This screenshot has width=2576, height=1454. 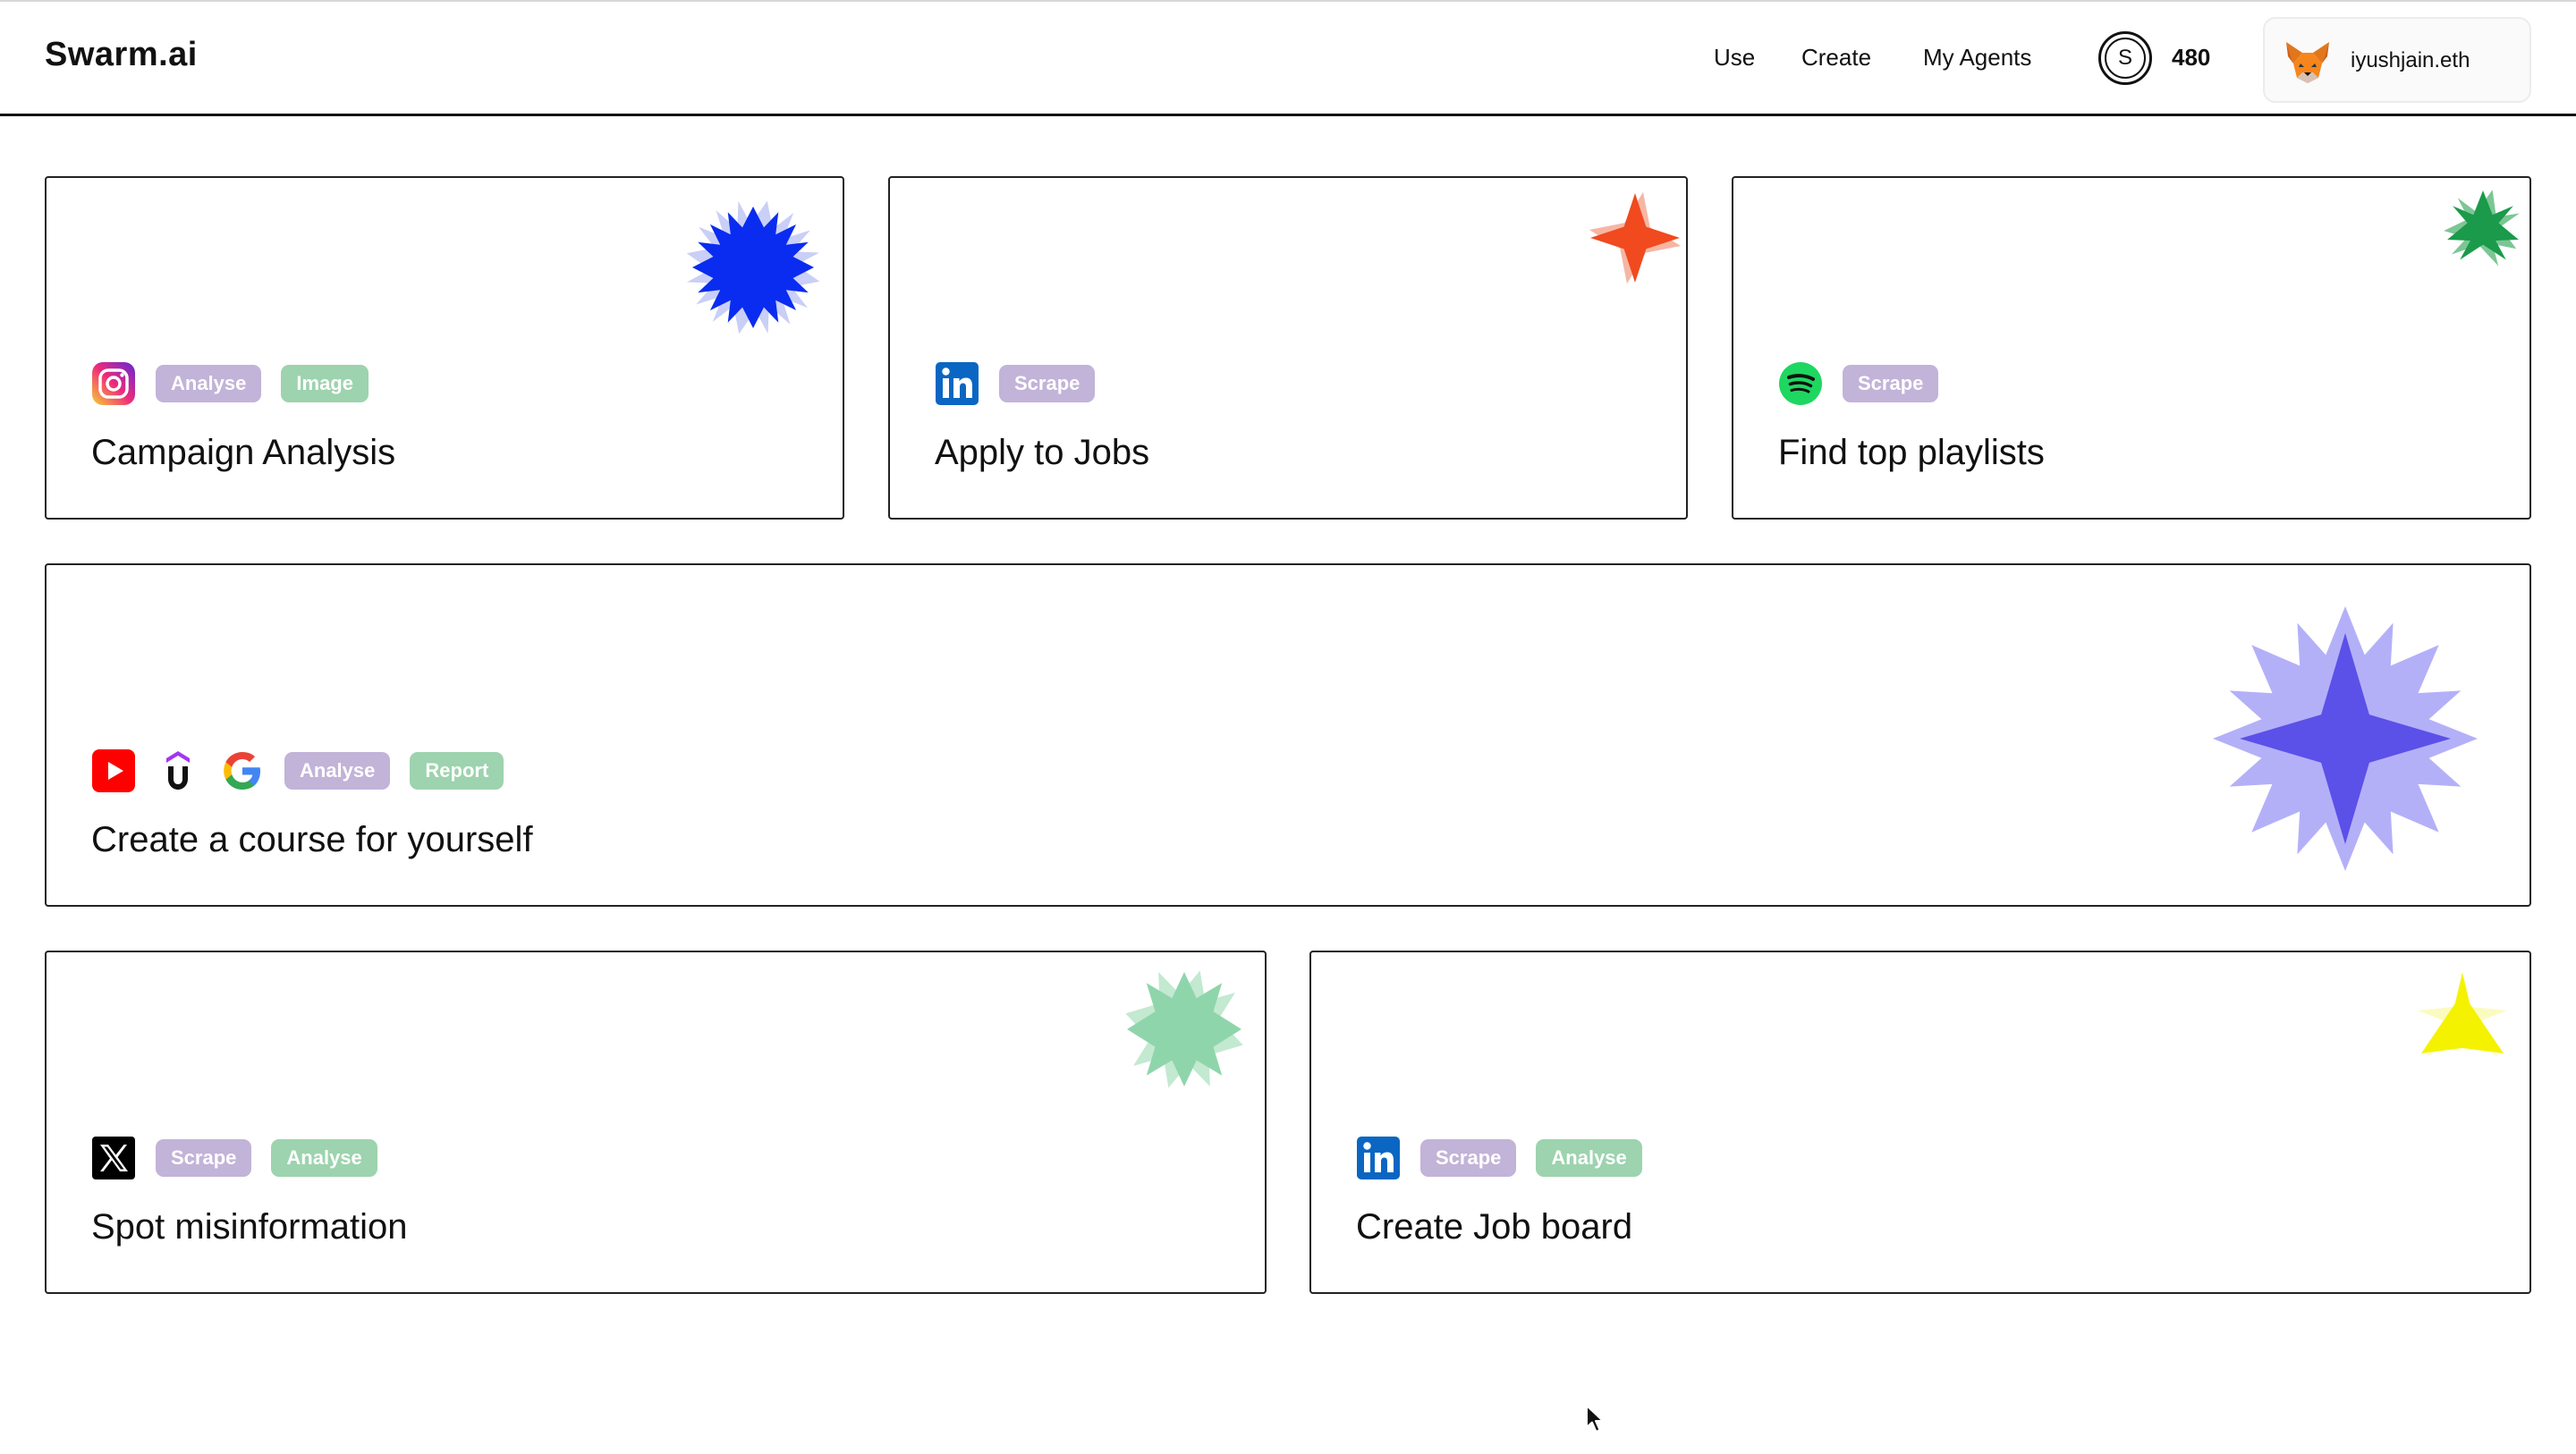 I want to click on udemy-icon, so click(x=178, y=771).